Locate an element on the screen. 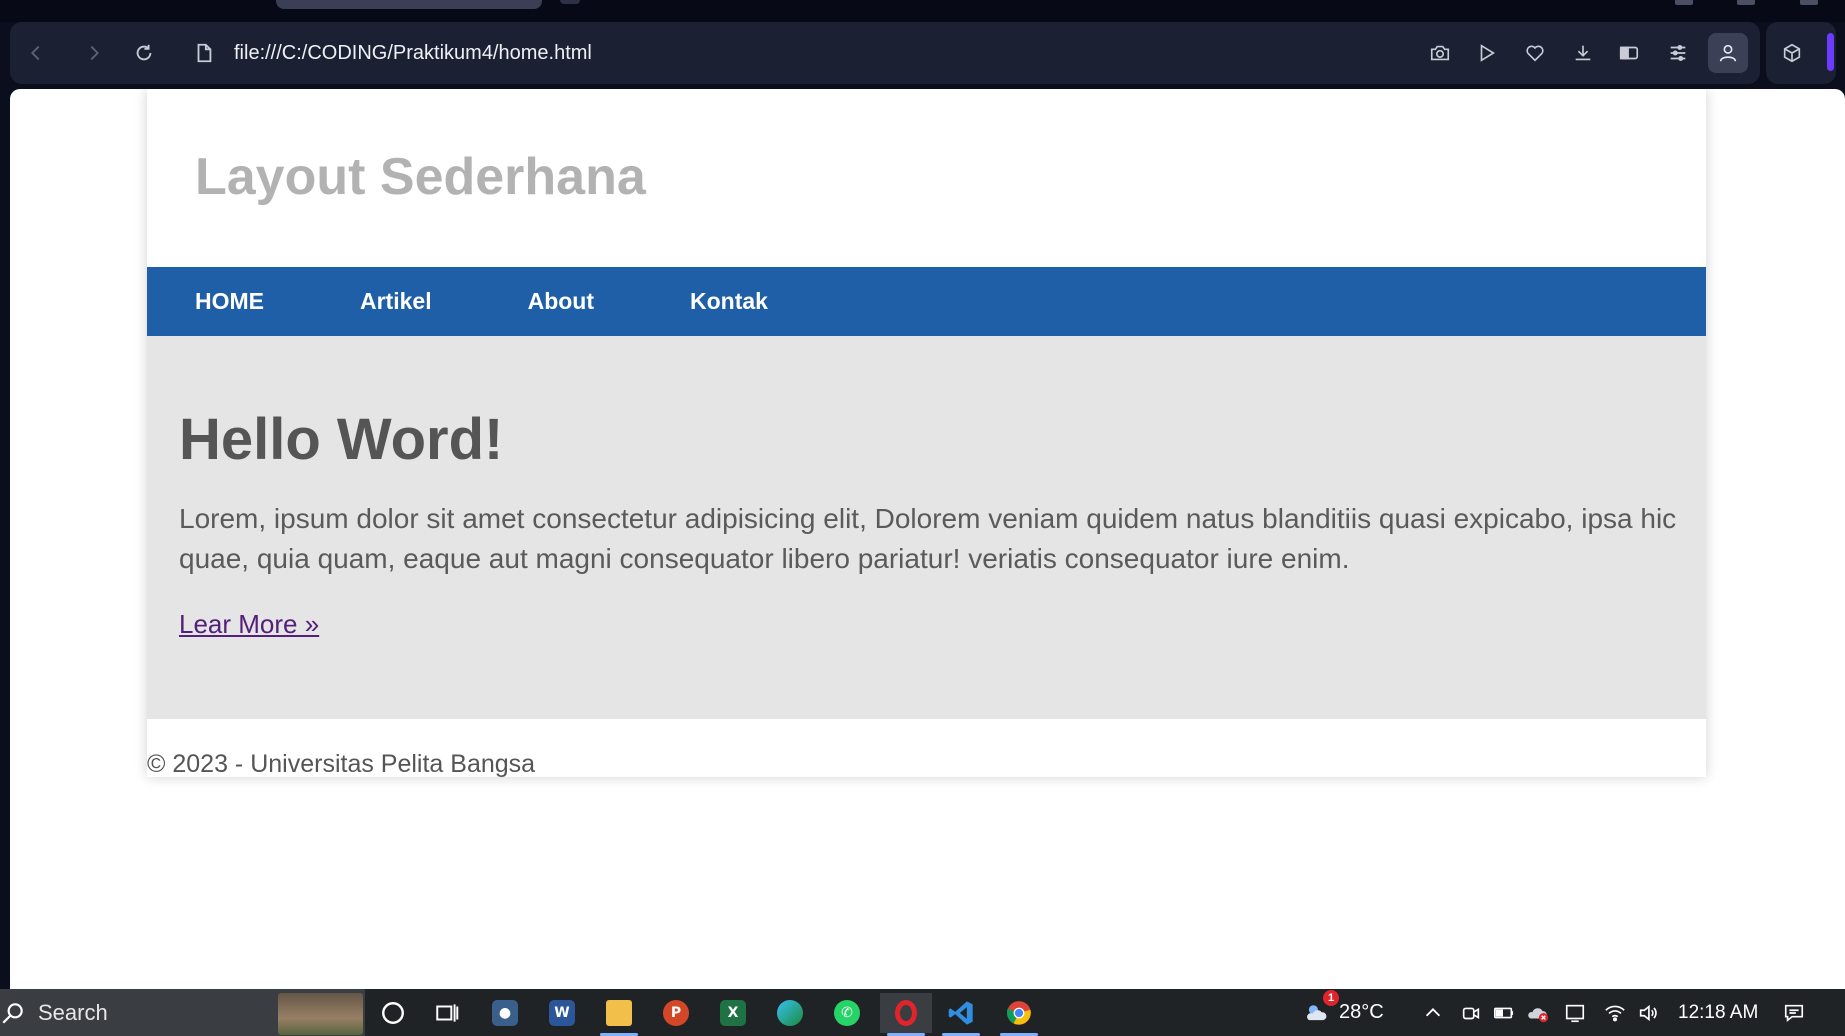  taskbar-powerpoint: P is located at coordinates (676, 1013).